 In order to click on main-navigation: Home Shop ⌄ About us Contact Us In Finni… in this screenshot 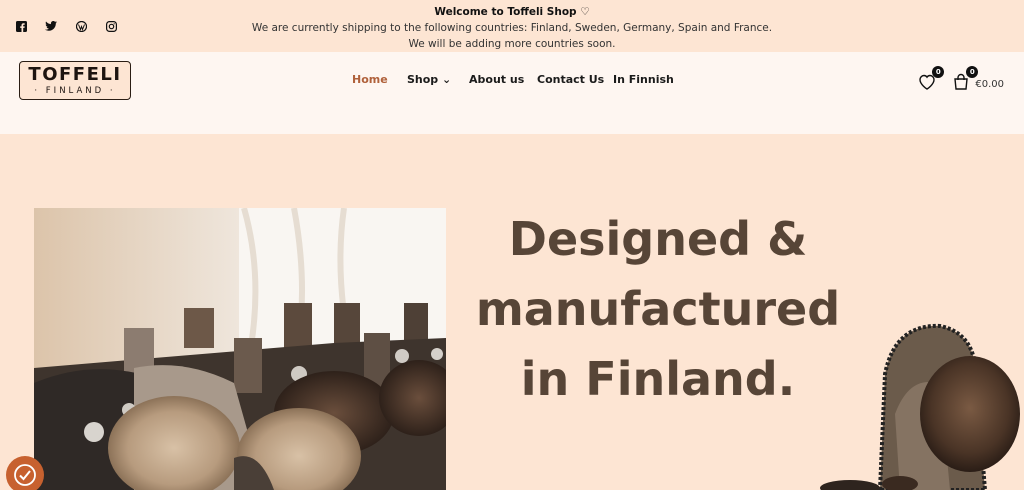, I will do `click(517, 79)`.